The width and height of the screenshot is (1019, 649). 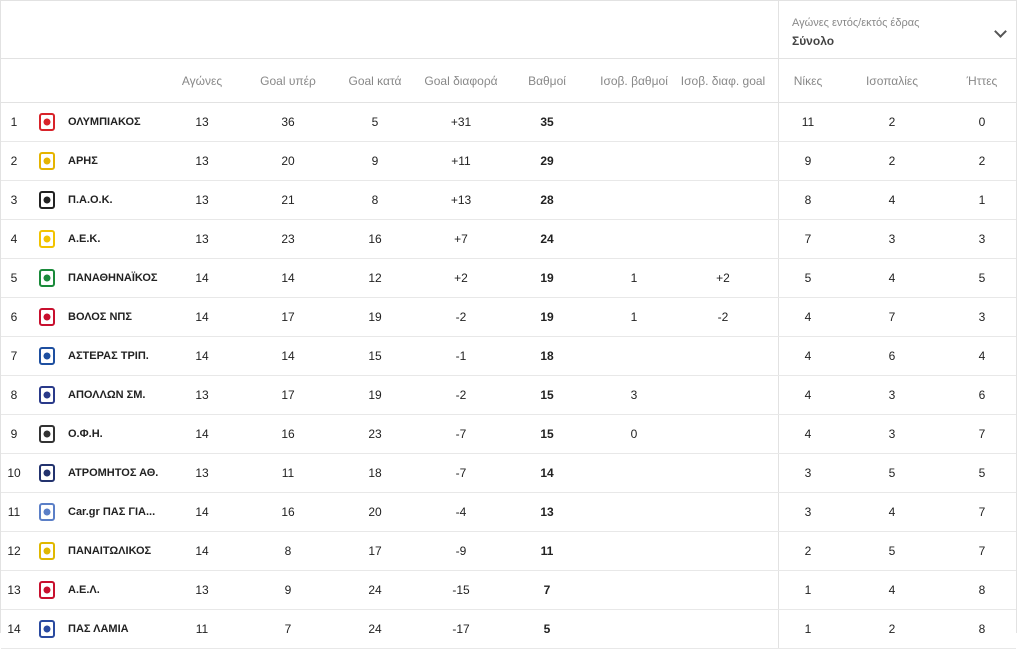 What do you see at coordinates (125, 356) in the screenshot?
I see `team-name: ΑΣΤΕΡΑΣ ΤΡΙΠ.` at bounding box center [125, 356].